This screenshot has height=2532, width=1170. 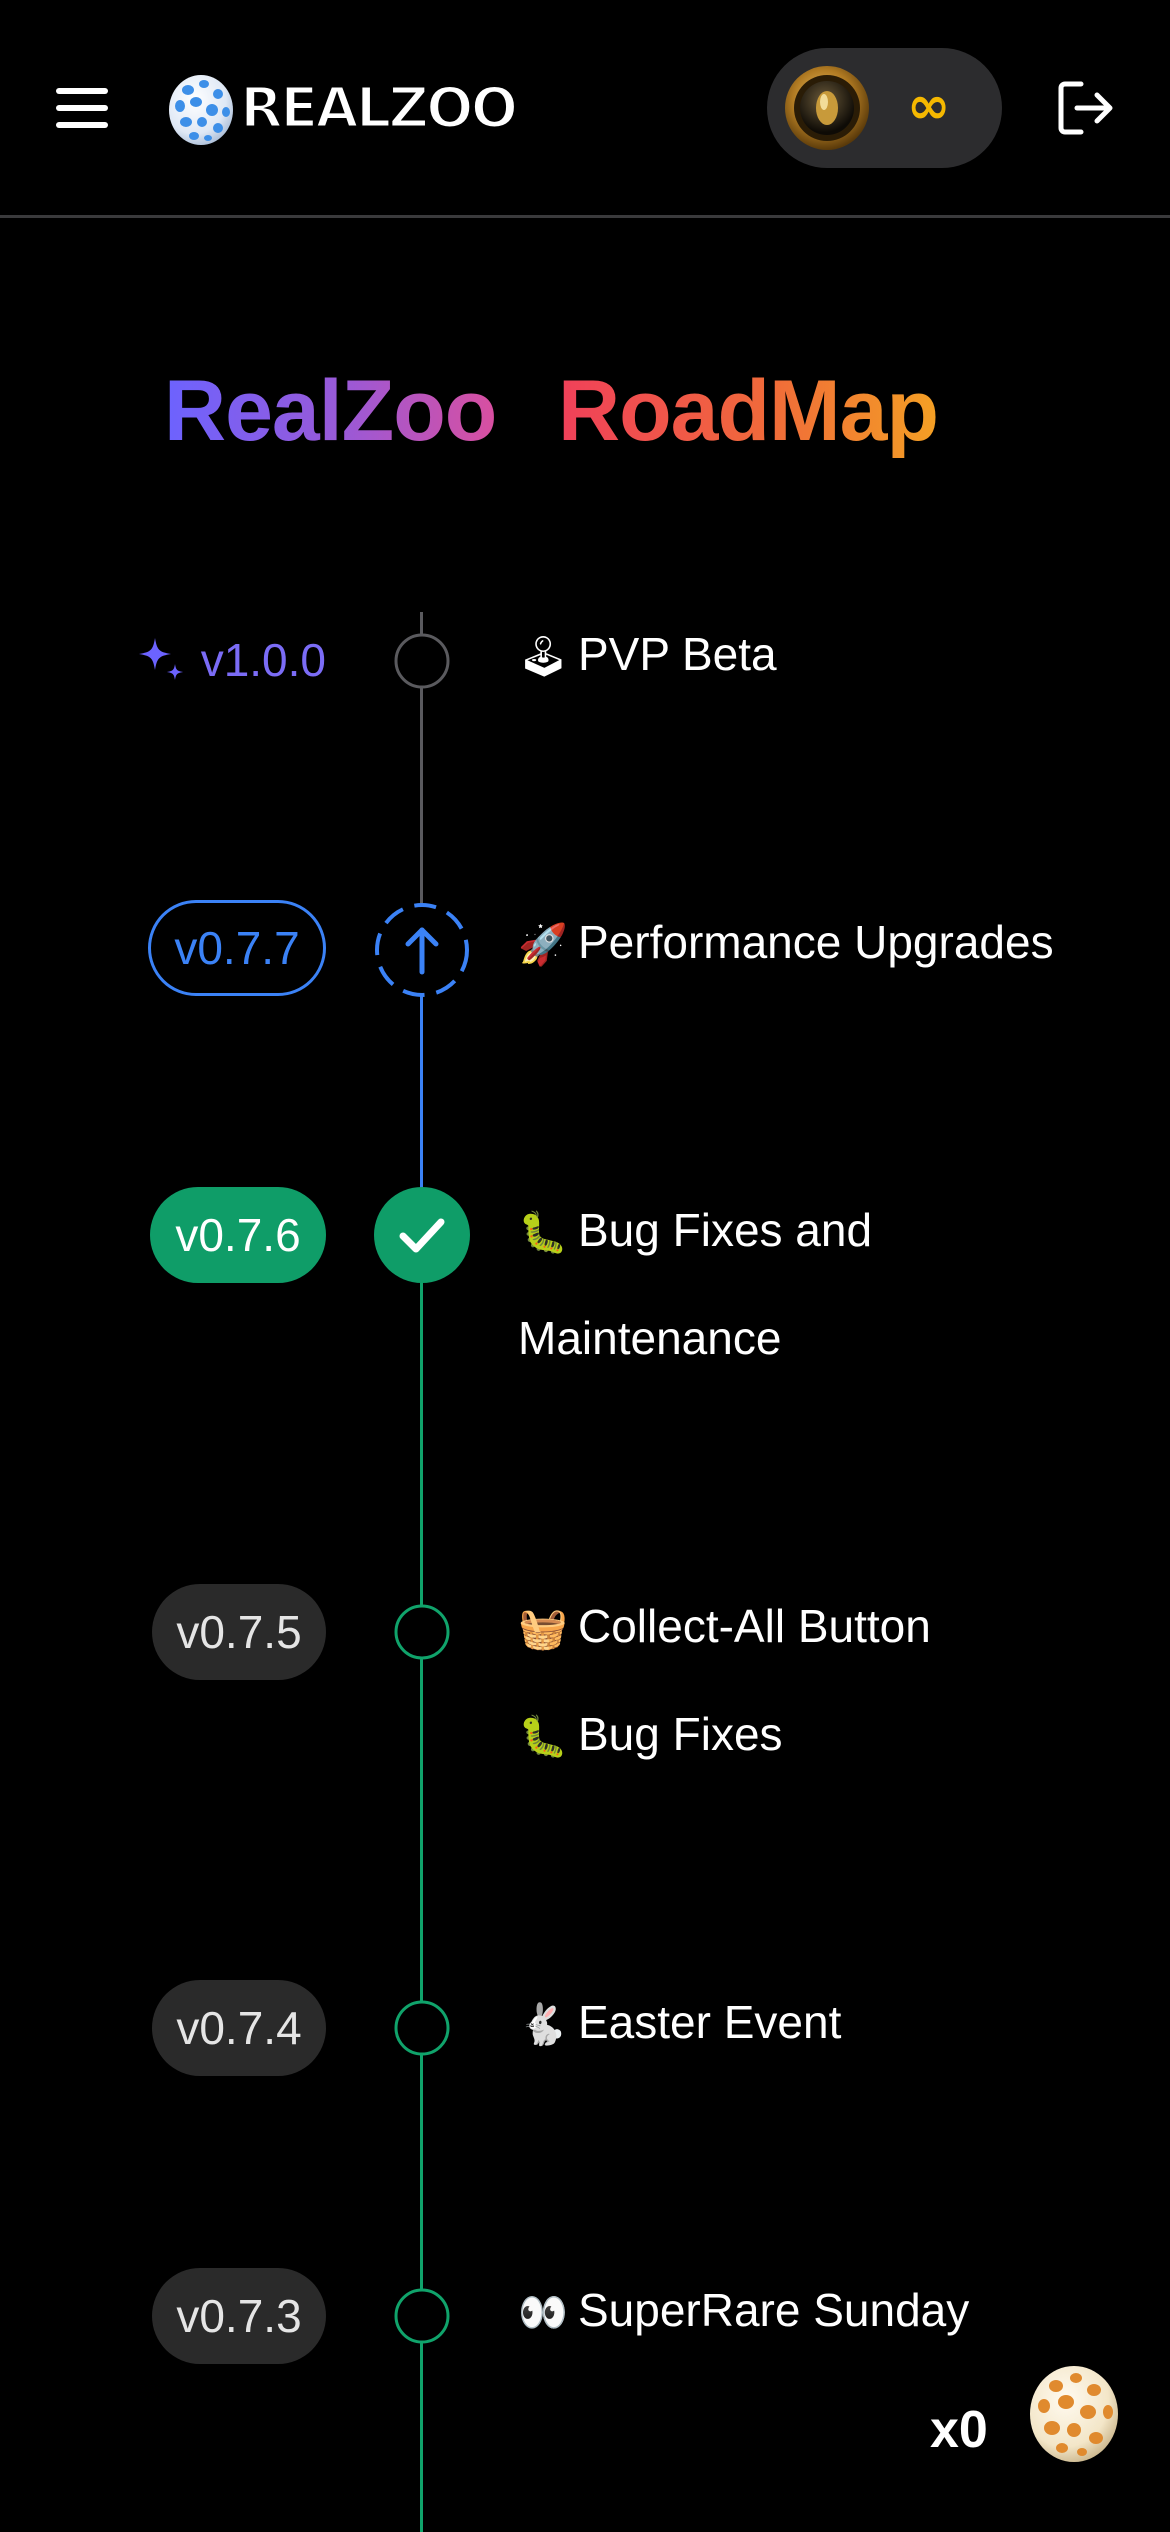 I want to click on version-label: v0.7.5, so click(x=239, y=1632).